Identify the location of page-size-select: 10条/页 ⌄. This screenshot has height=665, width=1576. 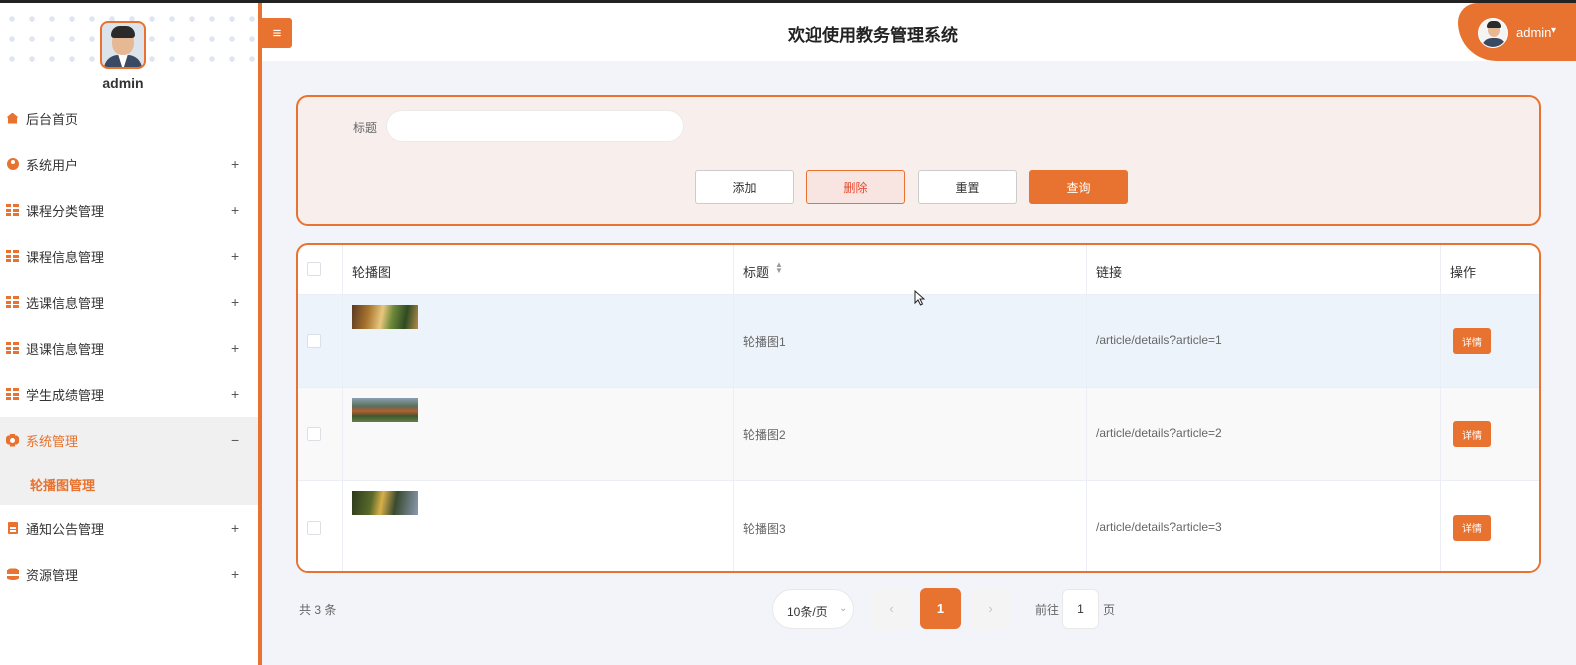
(813, 609).